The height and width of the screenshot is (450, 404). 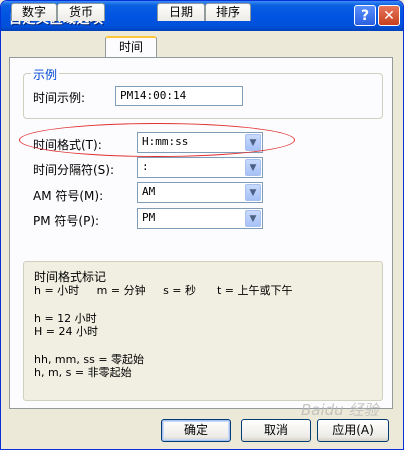 What do you see at coordinates (83, 372) in the screenshot?
I see `notation-line: h, m, s = 非零起始` at bounding box center [83, 372].